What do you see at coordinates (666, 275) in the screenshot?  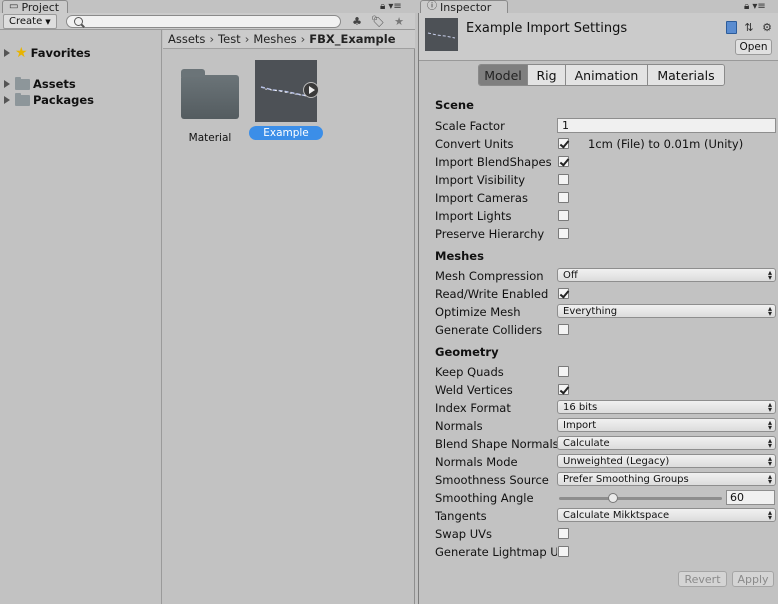 I see `mesh-compression-dropdown: Off ▴ ▾` at bounding box center [666, 275].